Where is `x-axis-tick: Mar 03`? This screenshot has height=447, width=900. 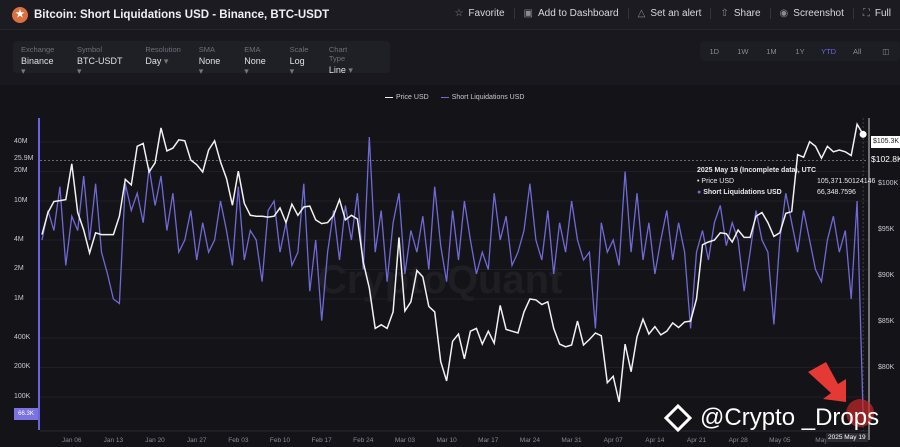
x-axis-tick: Mar 03 is located at coordinates (405, 440).